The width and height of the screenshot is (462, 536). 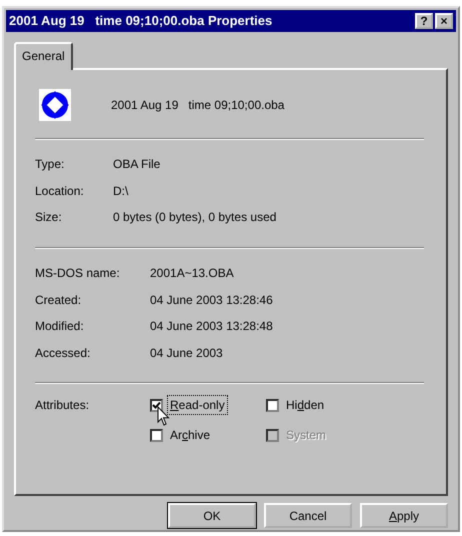 I want to click on field-value: 04 June 2003 13:28:46, so click(x=211, y=300).